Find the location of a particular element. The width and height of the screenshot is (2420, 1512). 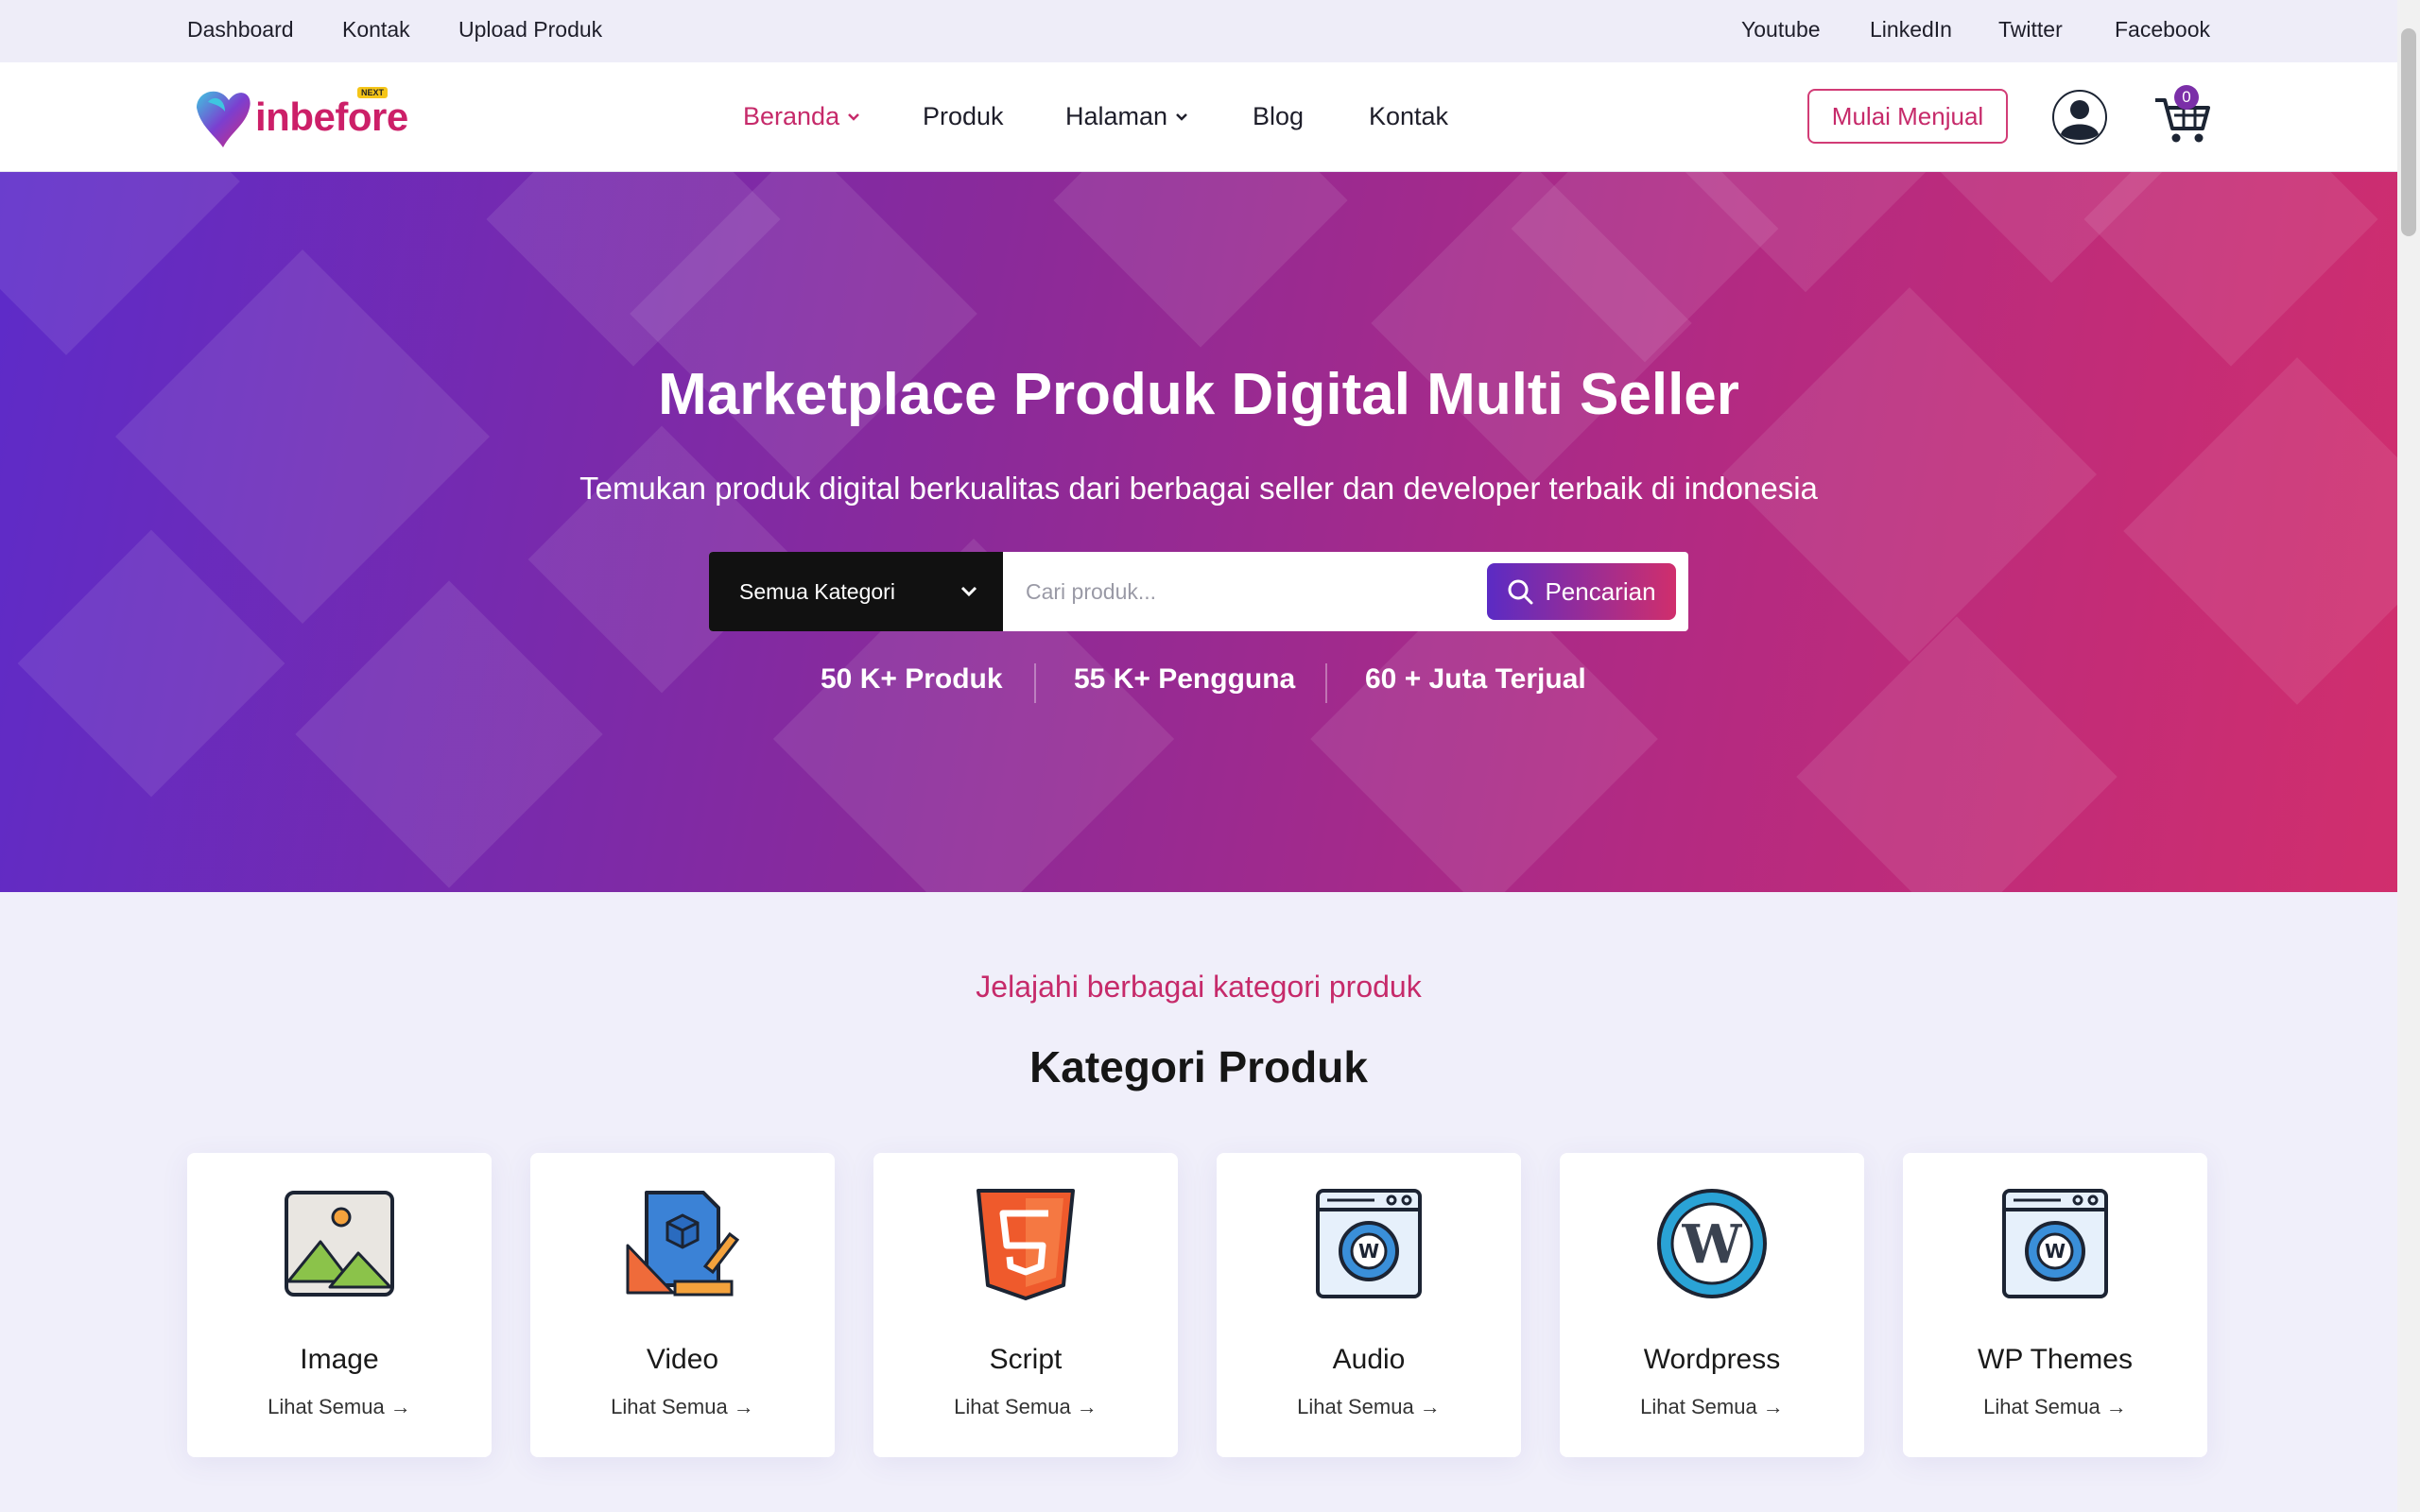

cart-count-badge: 0 is located at coordinates (2186, 97).